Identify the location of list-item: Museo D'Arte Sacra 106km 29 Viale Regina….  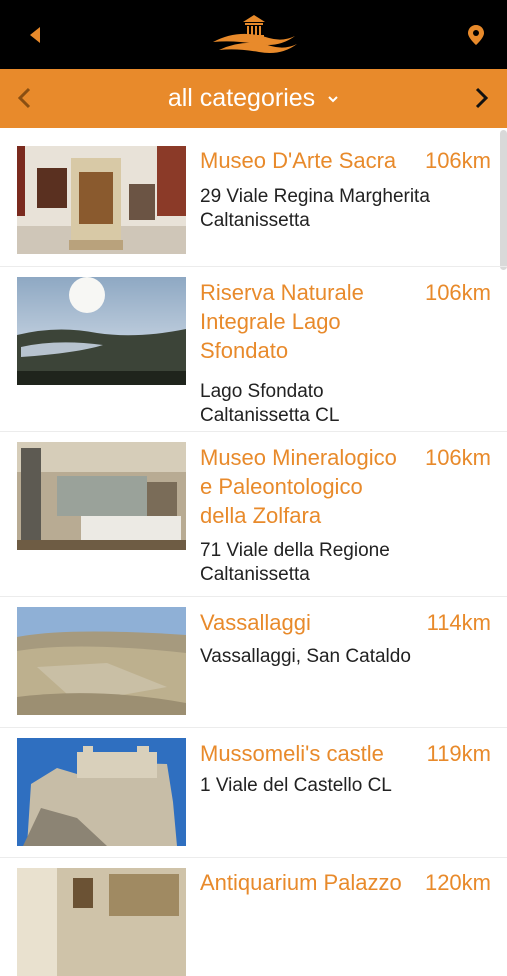
(253, 197).